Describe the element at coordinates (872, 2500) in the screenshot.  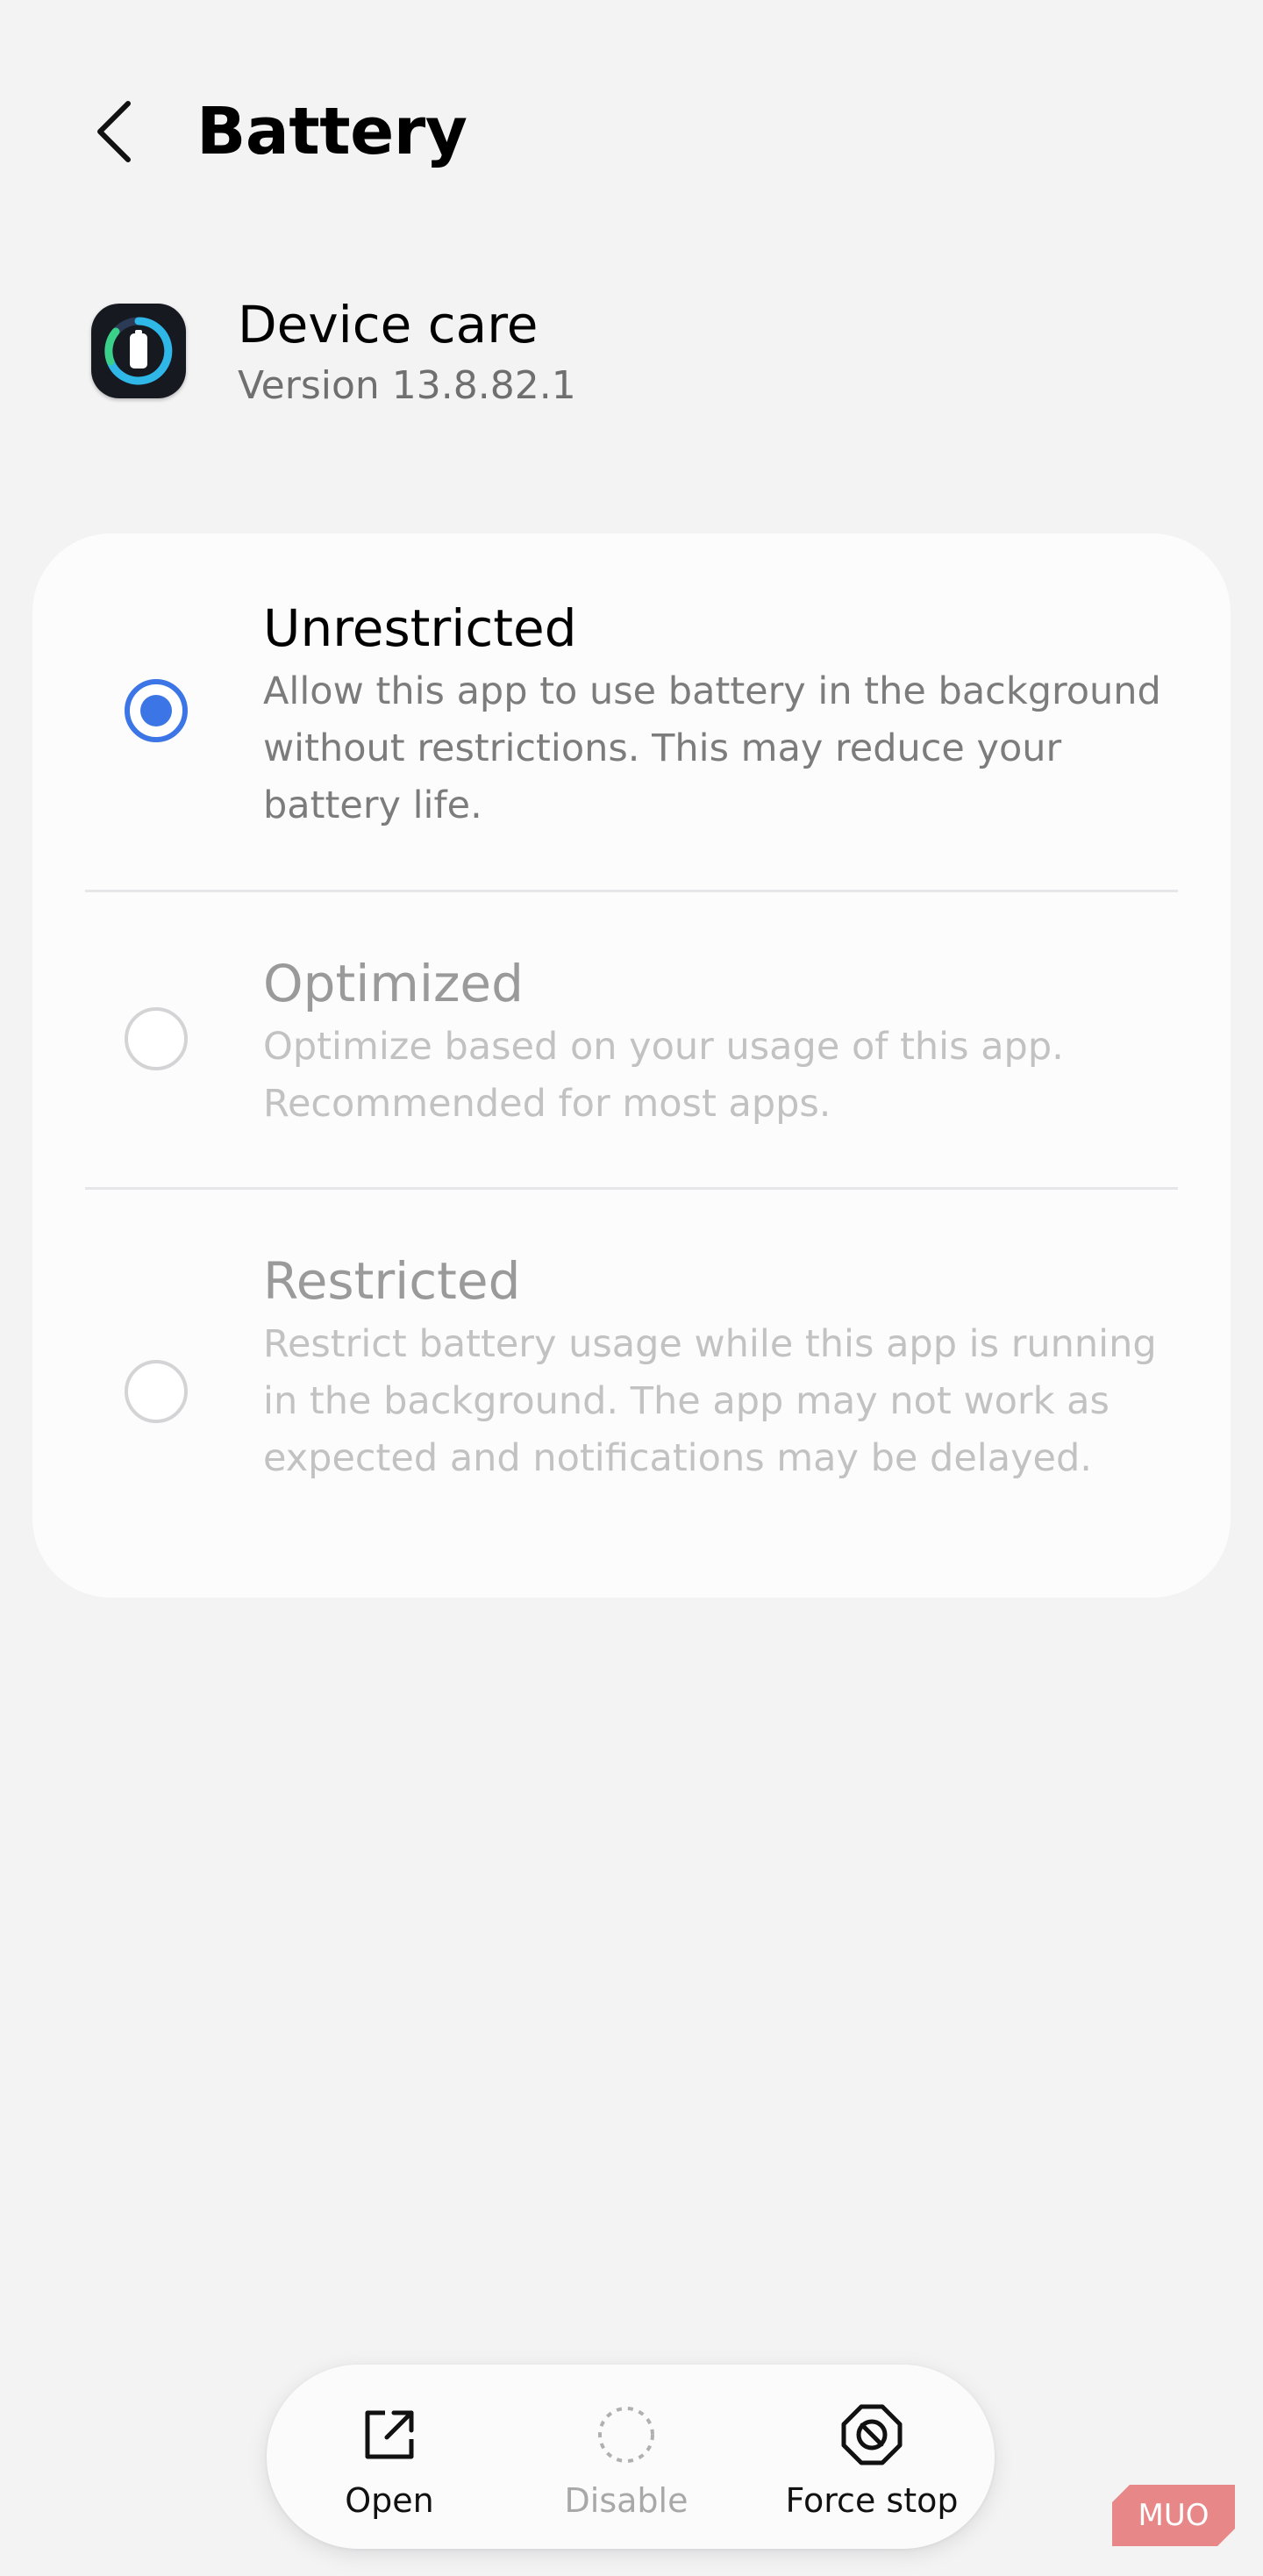
I see `force-stop-label: Force stop` at that location.